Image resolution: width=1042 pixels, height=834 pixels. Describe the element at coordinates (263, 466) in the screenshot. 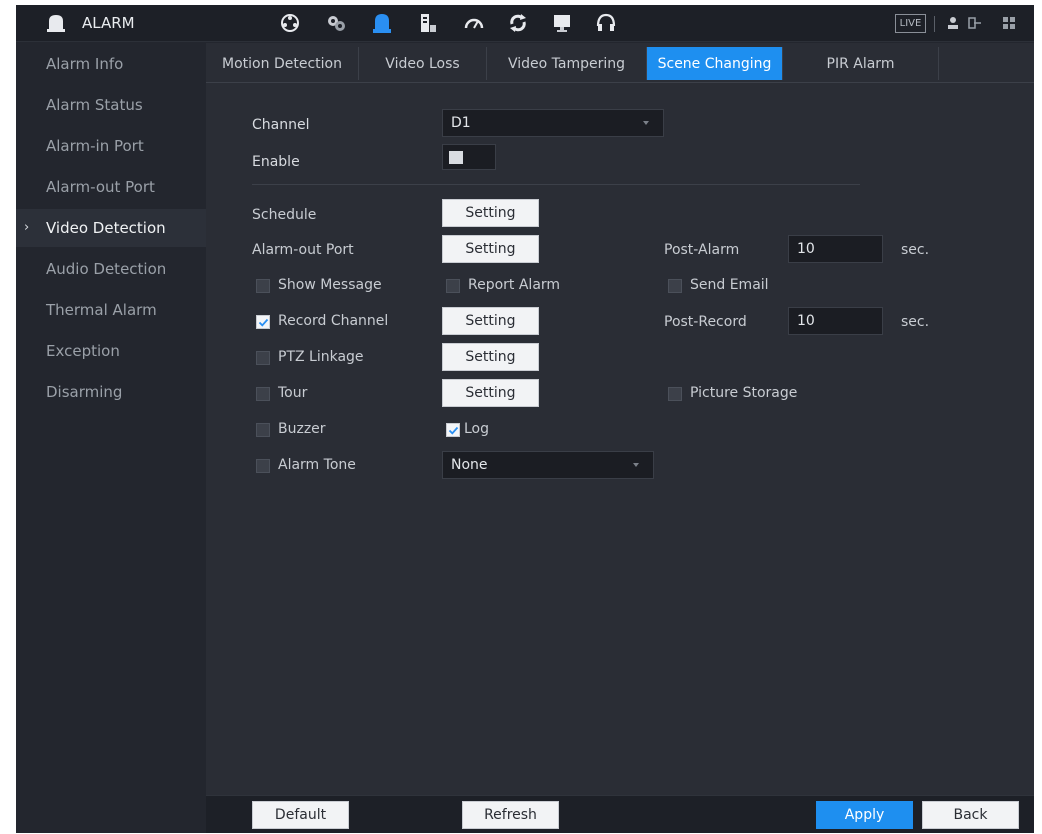

I see `alarm-tone-checkbox` at that location.